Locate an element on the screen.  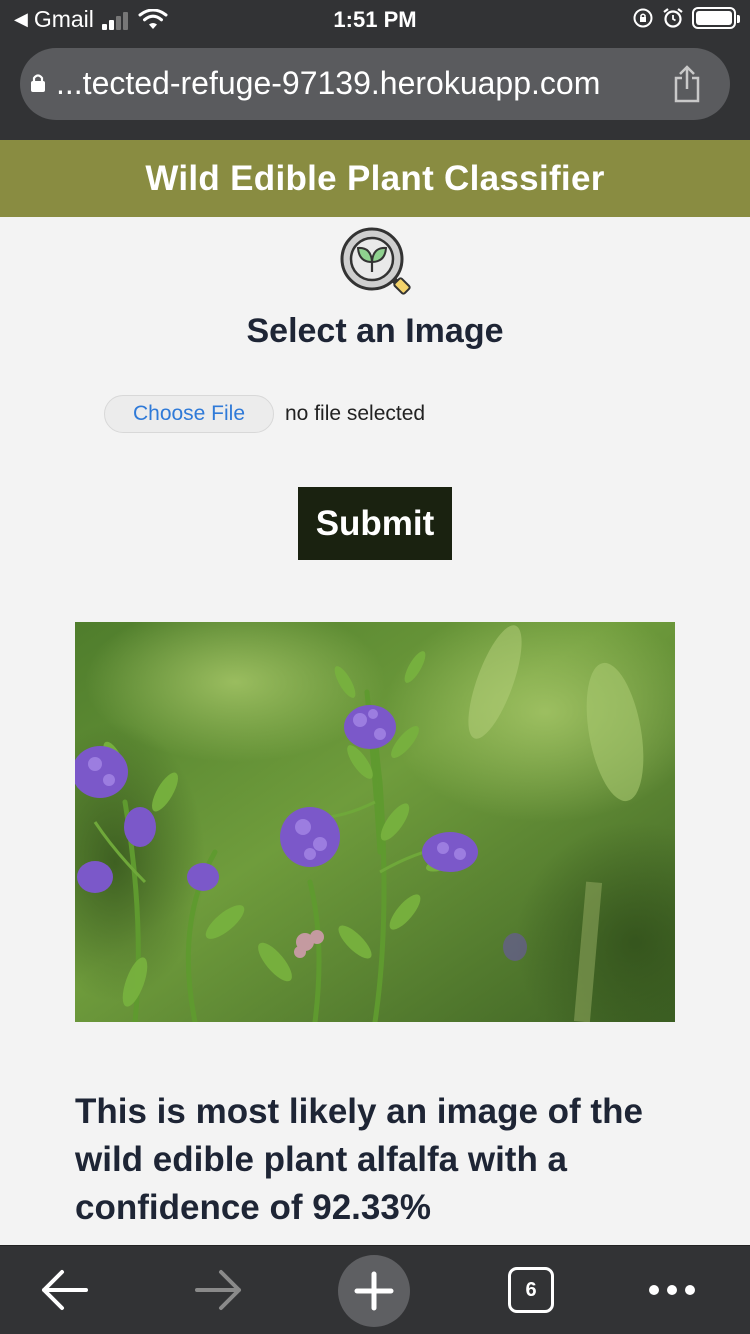
back-button is located at coordinates (64, 1290).